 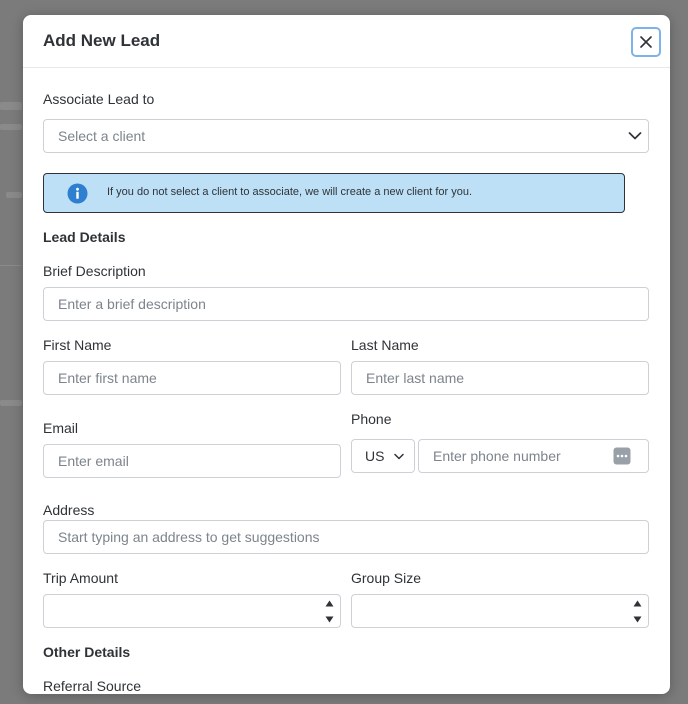 I want to click on first-name-input, so click(x=192, y=378).